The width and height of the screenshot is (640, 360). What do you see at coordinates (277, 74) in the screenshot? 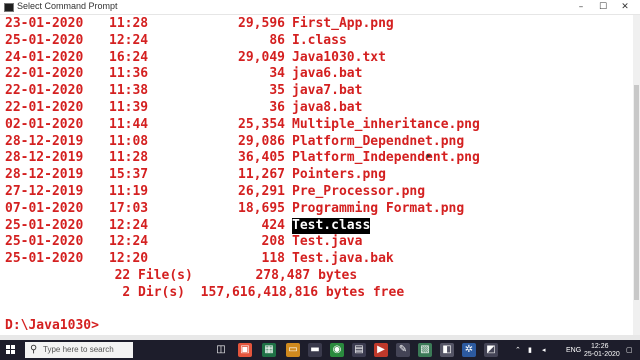
I see `file-size: 34` at bounding box center [277, 74].